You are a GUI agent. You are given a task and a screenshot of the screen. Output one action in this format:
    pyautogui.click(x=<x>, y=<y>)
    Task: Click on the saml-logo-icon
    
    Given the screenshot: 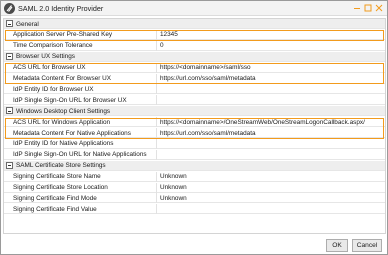 What is the action you would take?
    pyautogui.click(x=9, y=8)
    